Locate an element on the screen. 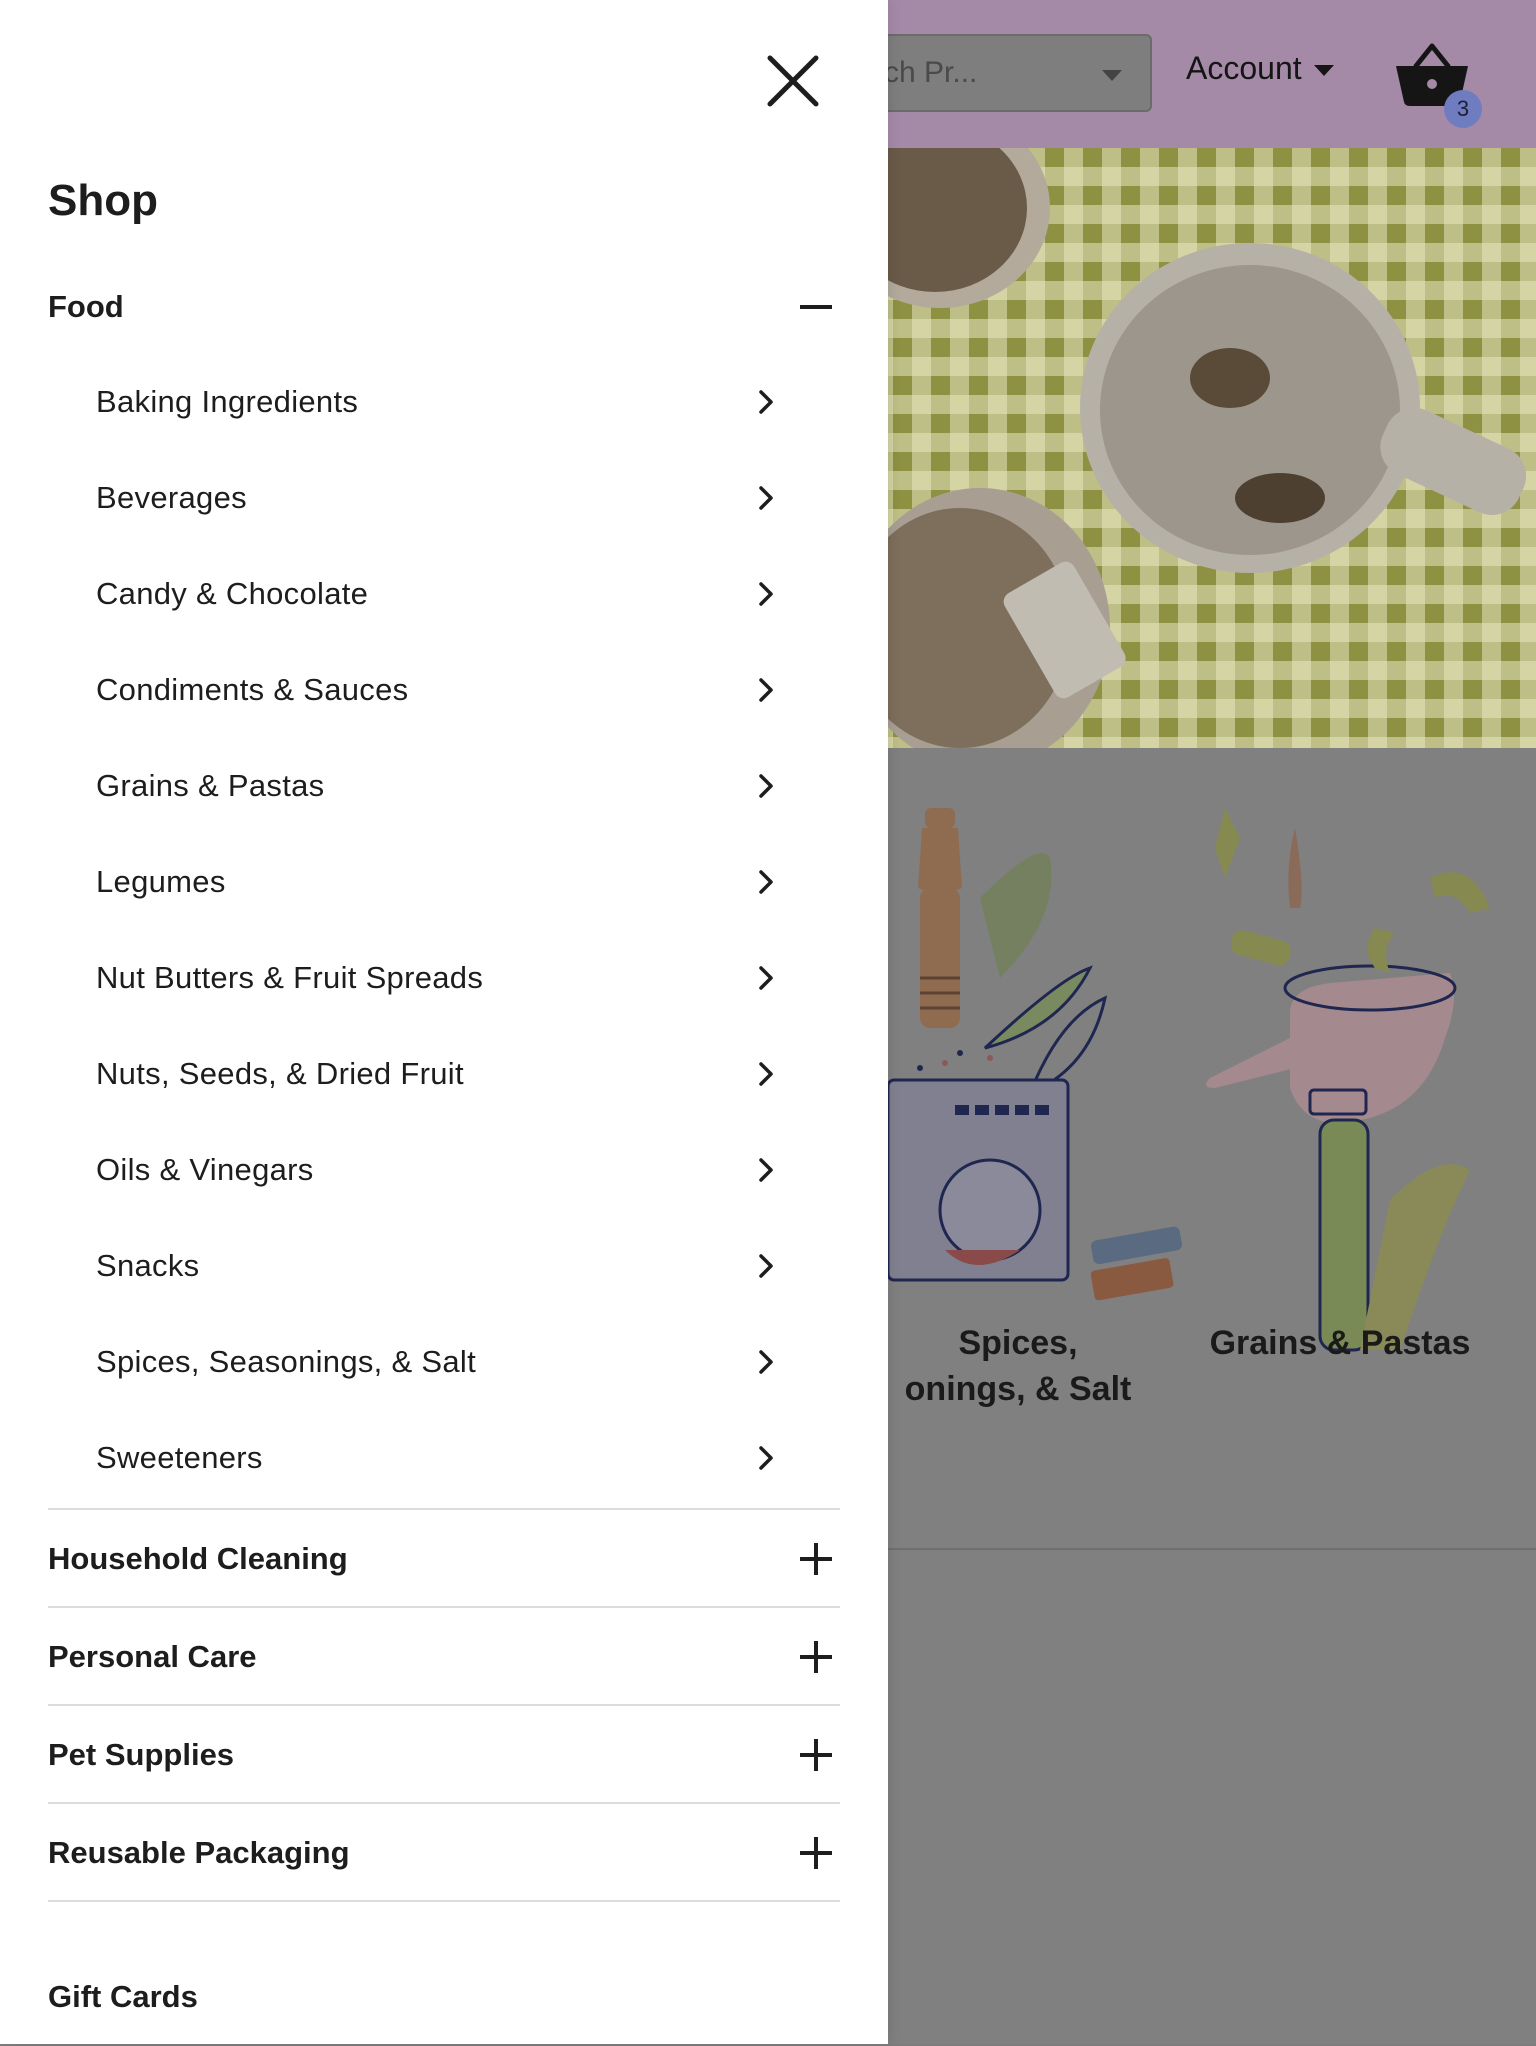 The width and height of the screenshot is (1536, 2046). submenu-item-nuts-seeds: Nuts, Seeds, & Dried Fruit is located at coordinates (442, 1074).